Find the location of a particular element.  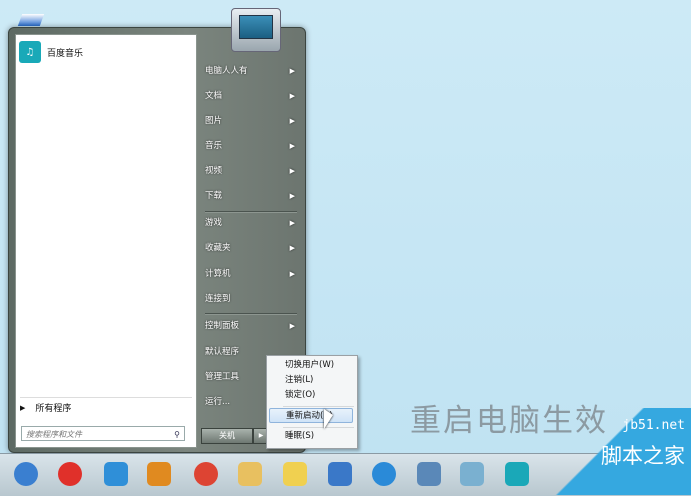

user-picture is located at coordinates (256, 30).